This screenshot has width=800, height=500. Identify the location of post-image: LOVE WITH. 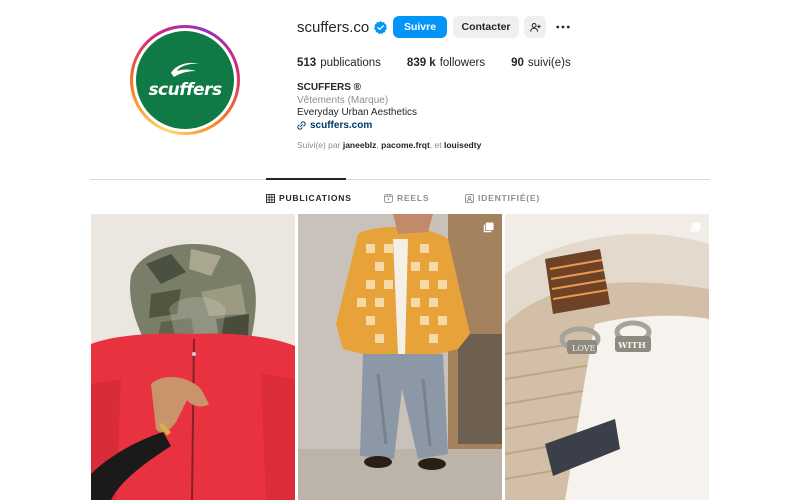
(607, 357).